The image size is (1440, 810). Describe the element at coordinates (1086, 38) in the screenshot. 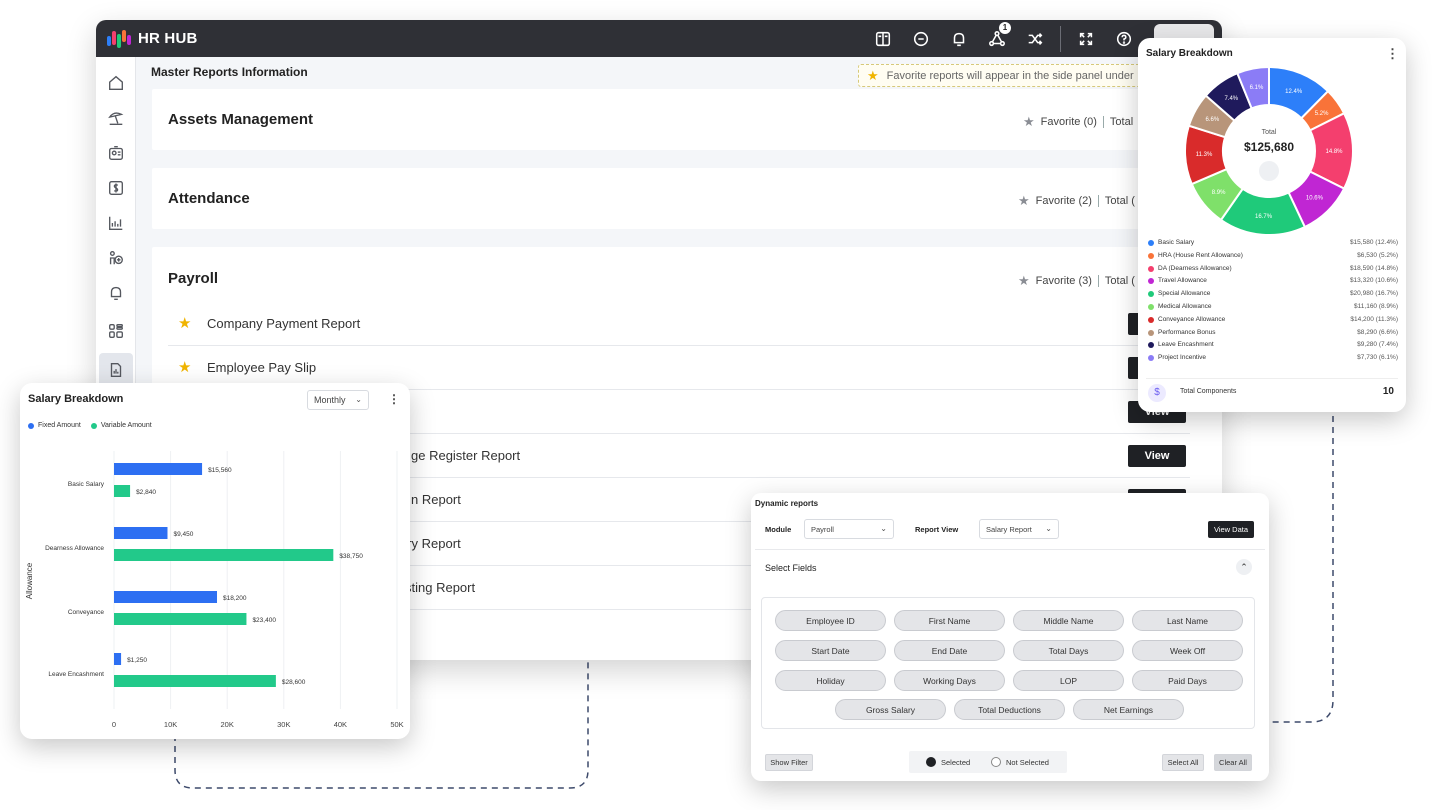

I see `expand-icon` at that location.